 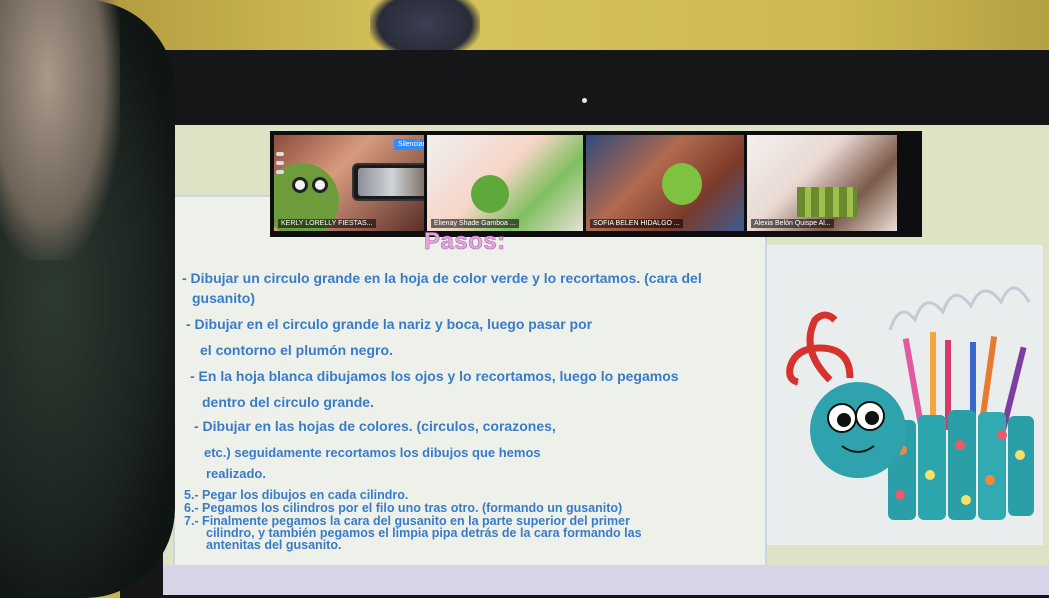 What do you see at coordinates (296, 495) in the screenshot?
I see `step-line: 5.- Pegar los dibujos en cada cilindro.` at bounding box center [296, 495].